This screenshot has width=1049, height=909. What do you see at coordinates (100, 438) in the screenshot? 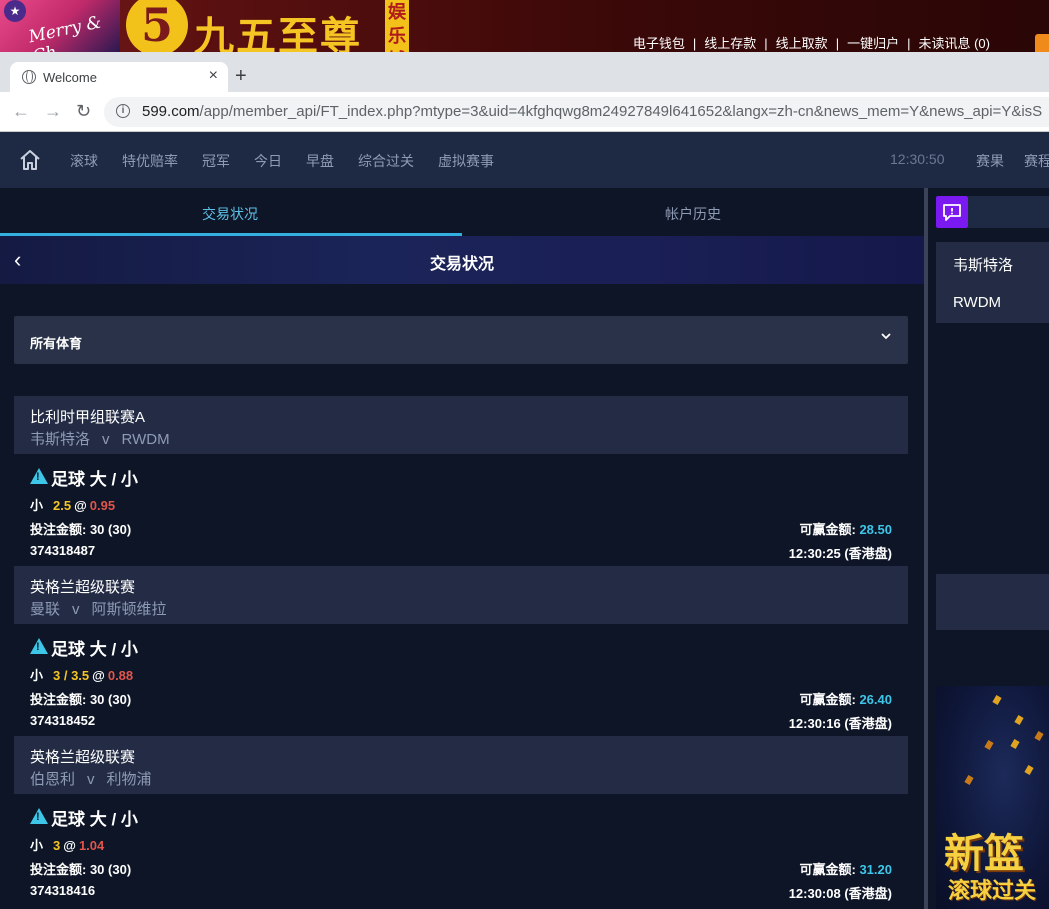
I see `match-teams: 韦斯特洛 v RWDM` at bounding box center [100, 438].